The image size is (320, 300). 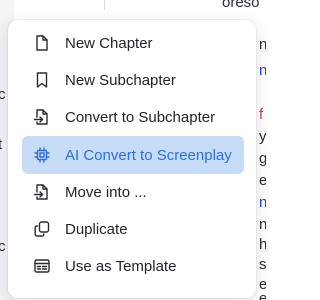 What do you see at coordinates (262, 244) in the screenshot?
I see `bg-right-text-fragment: h` at bounding box center [262, 244].